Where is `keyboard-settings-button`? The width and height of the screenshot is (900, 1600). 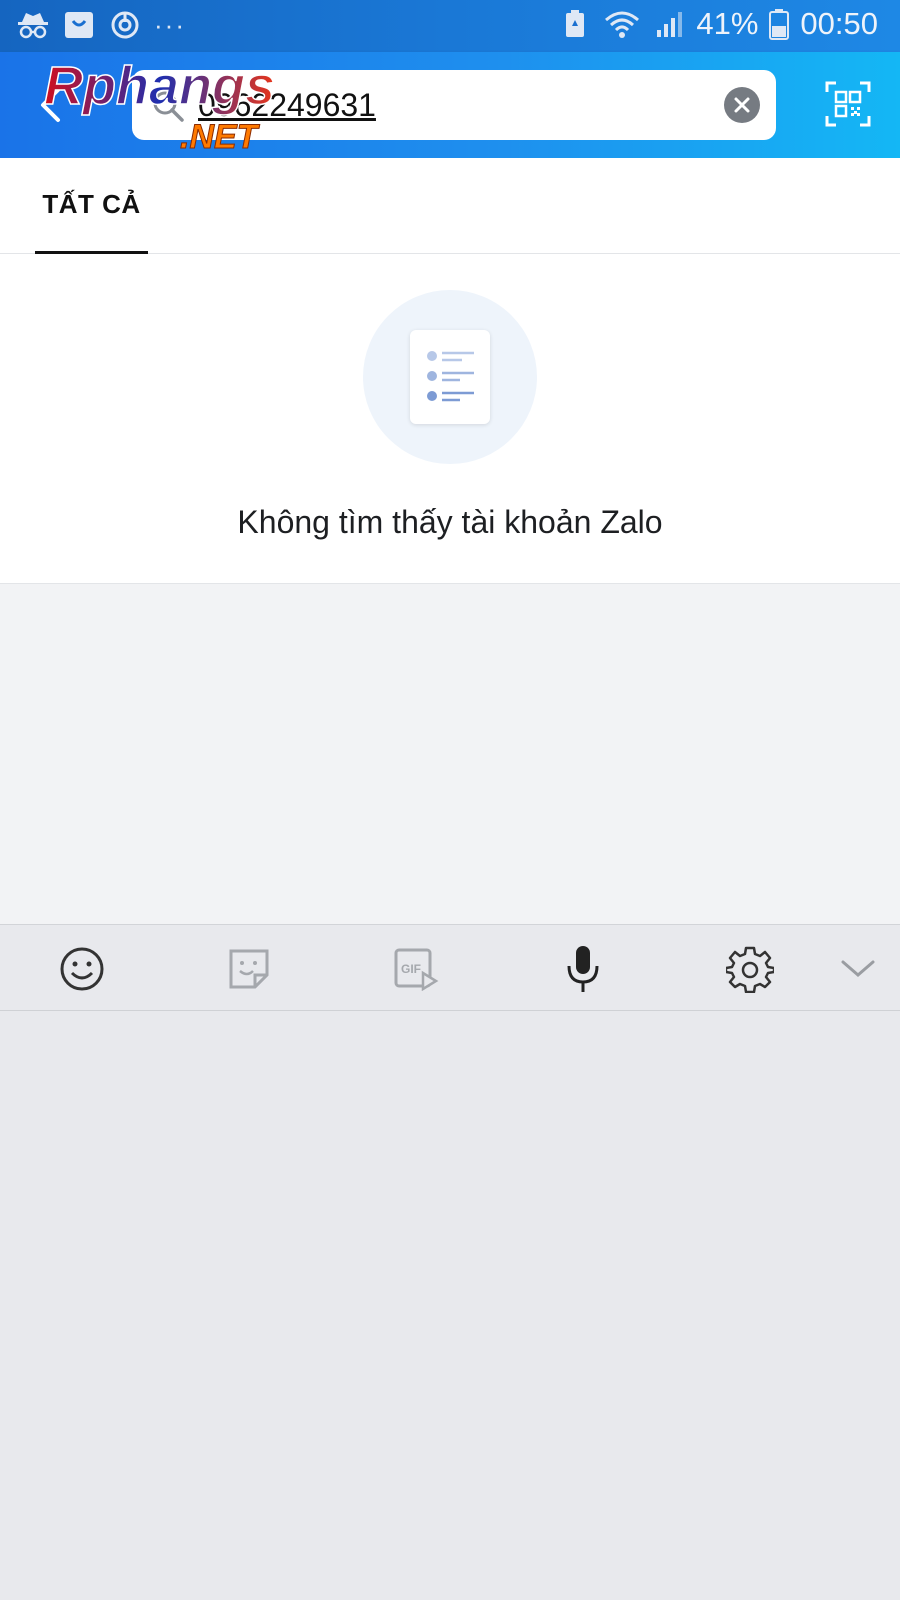
keyboard-settings-button is located at coordinates (750, 969).